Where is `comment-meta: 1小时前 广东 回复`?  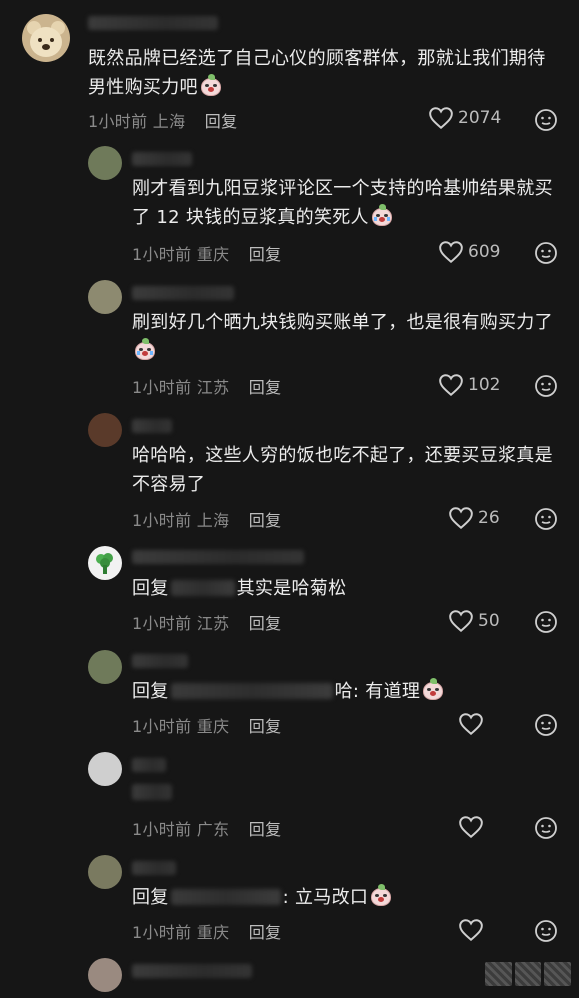
comment-meta: 1小时前 广东 回复 is located at coordinates (207, 829).